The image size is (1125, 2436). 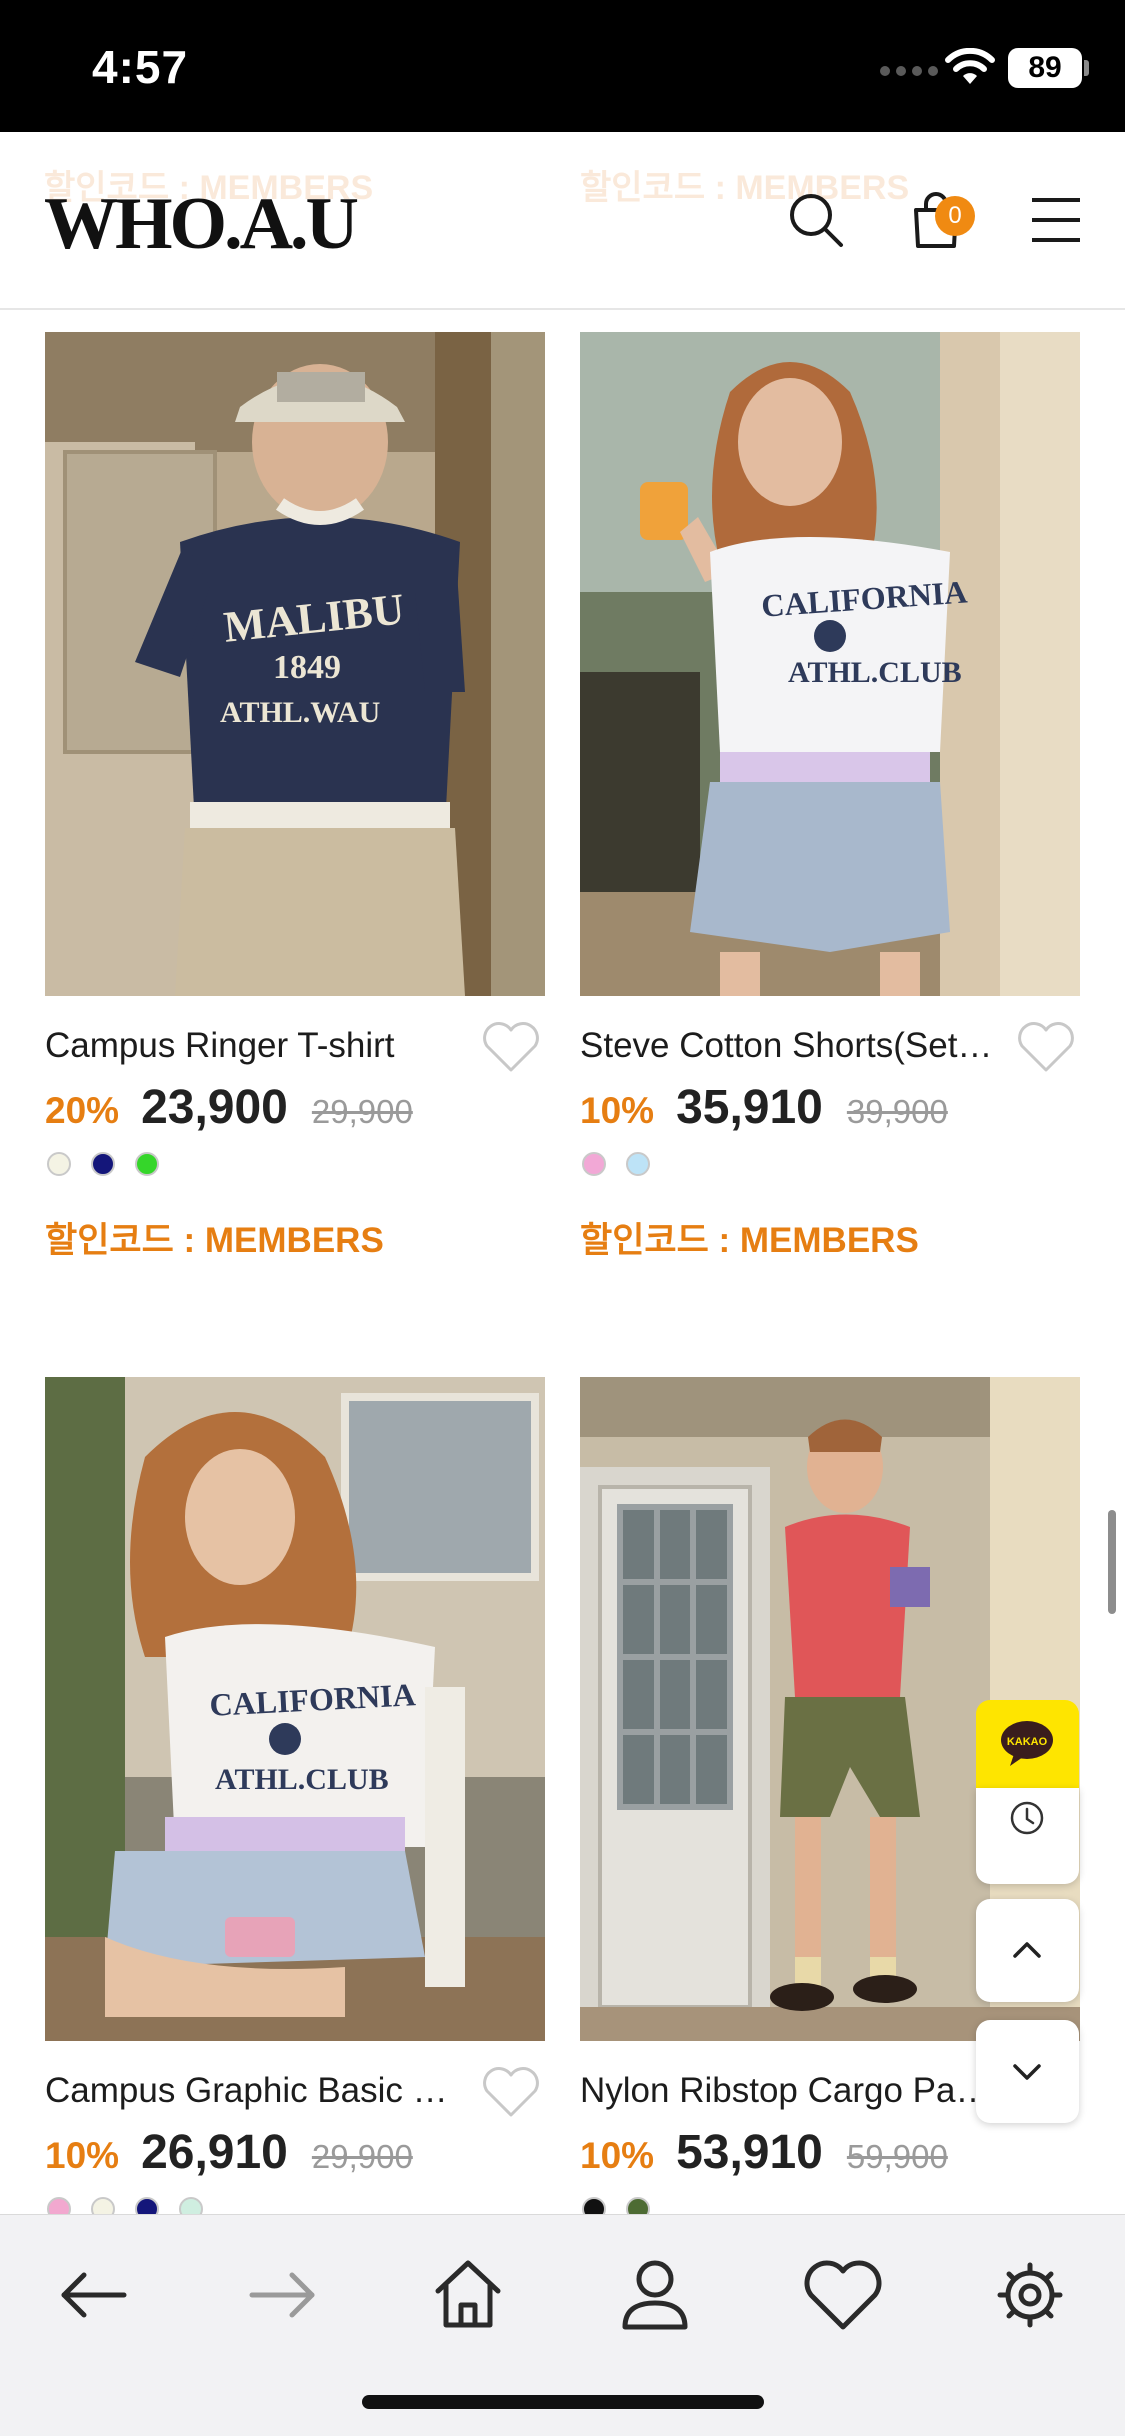 What do you see at coordinates (1112, 1562) in the screenshot?
I see `scrollbar` at bounding box center [1112, 1562].